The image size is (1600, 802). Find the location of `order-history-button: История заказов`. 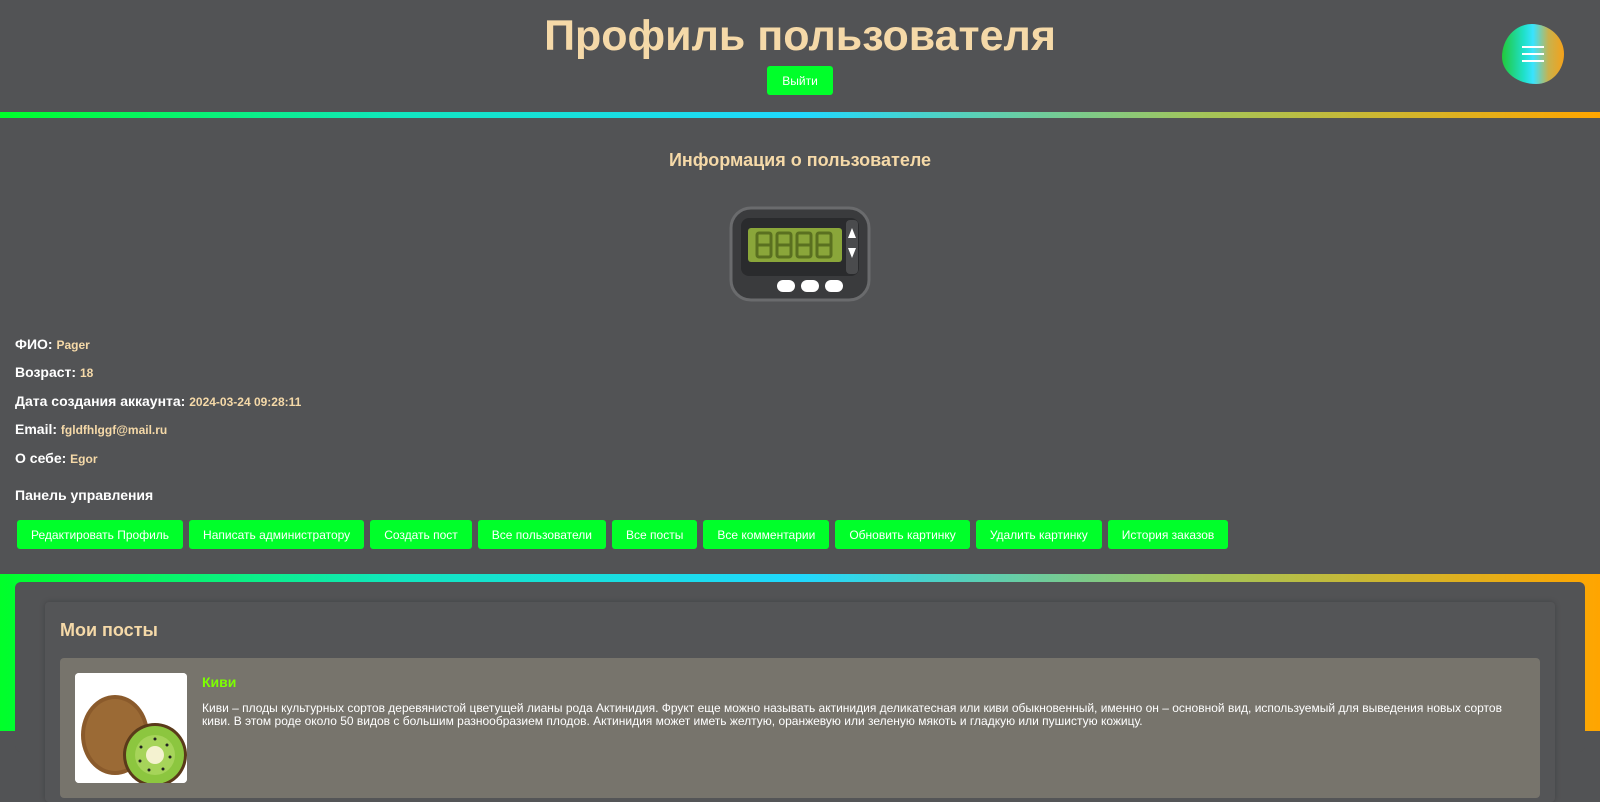

order-history-button: История заказов is located at coordinates (1168, 534).